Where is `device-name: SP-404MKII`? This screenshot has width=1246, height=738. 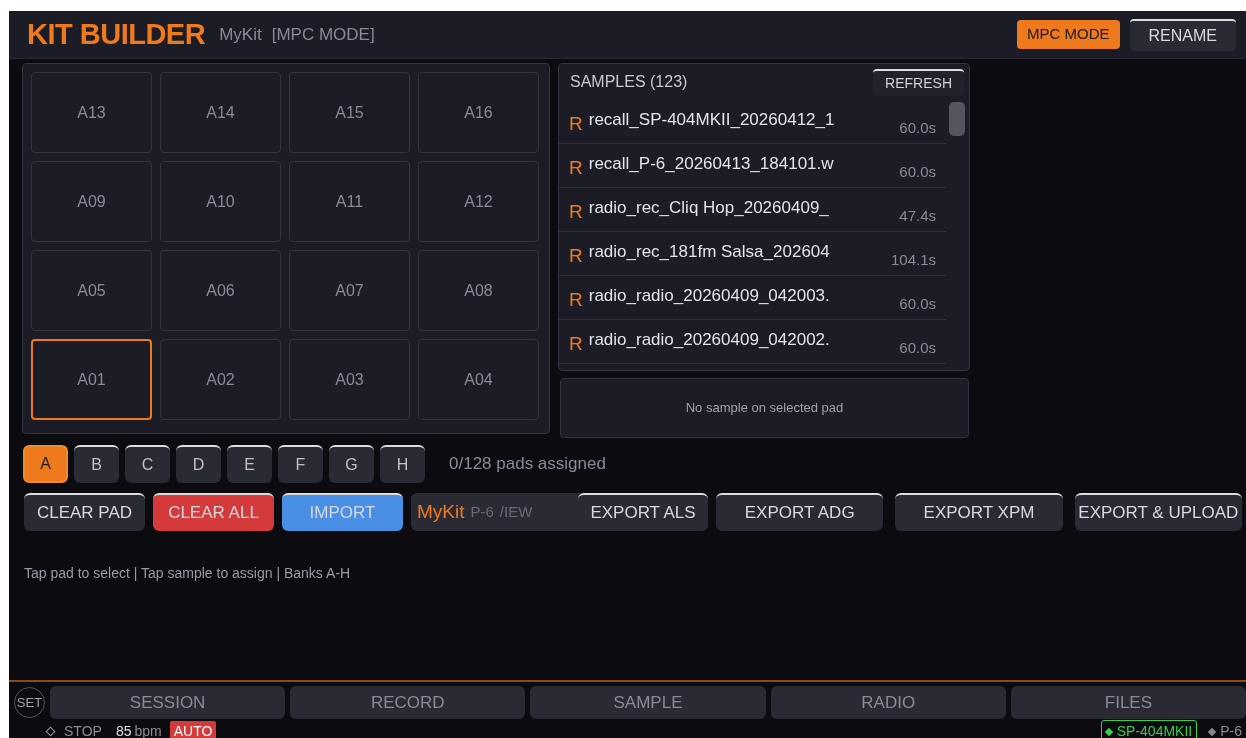
device-name: SP-404MKII is located at coordinates (1154, 730).